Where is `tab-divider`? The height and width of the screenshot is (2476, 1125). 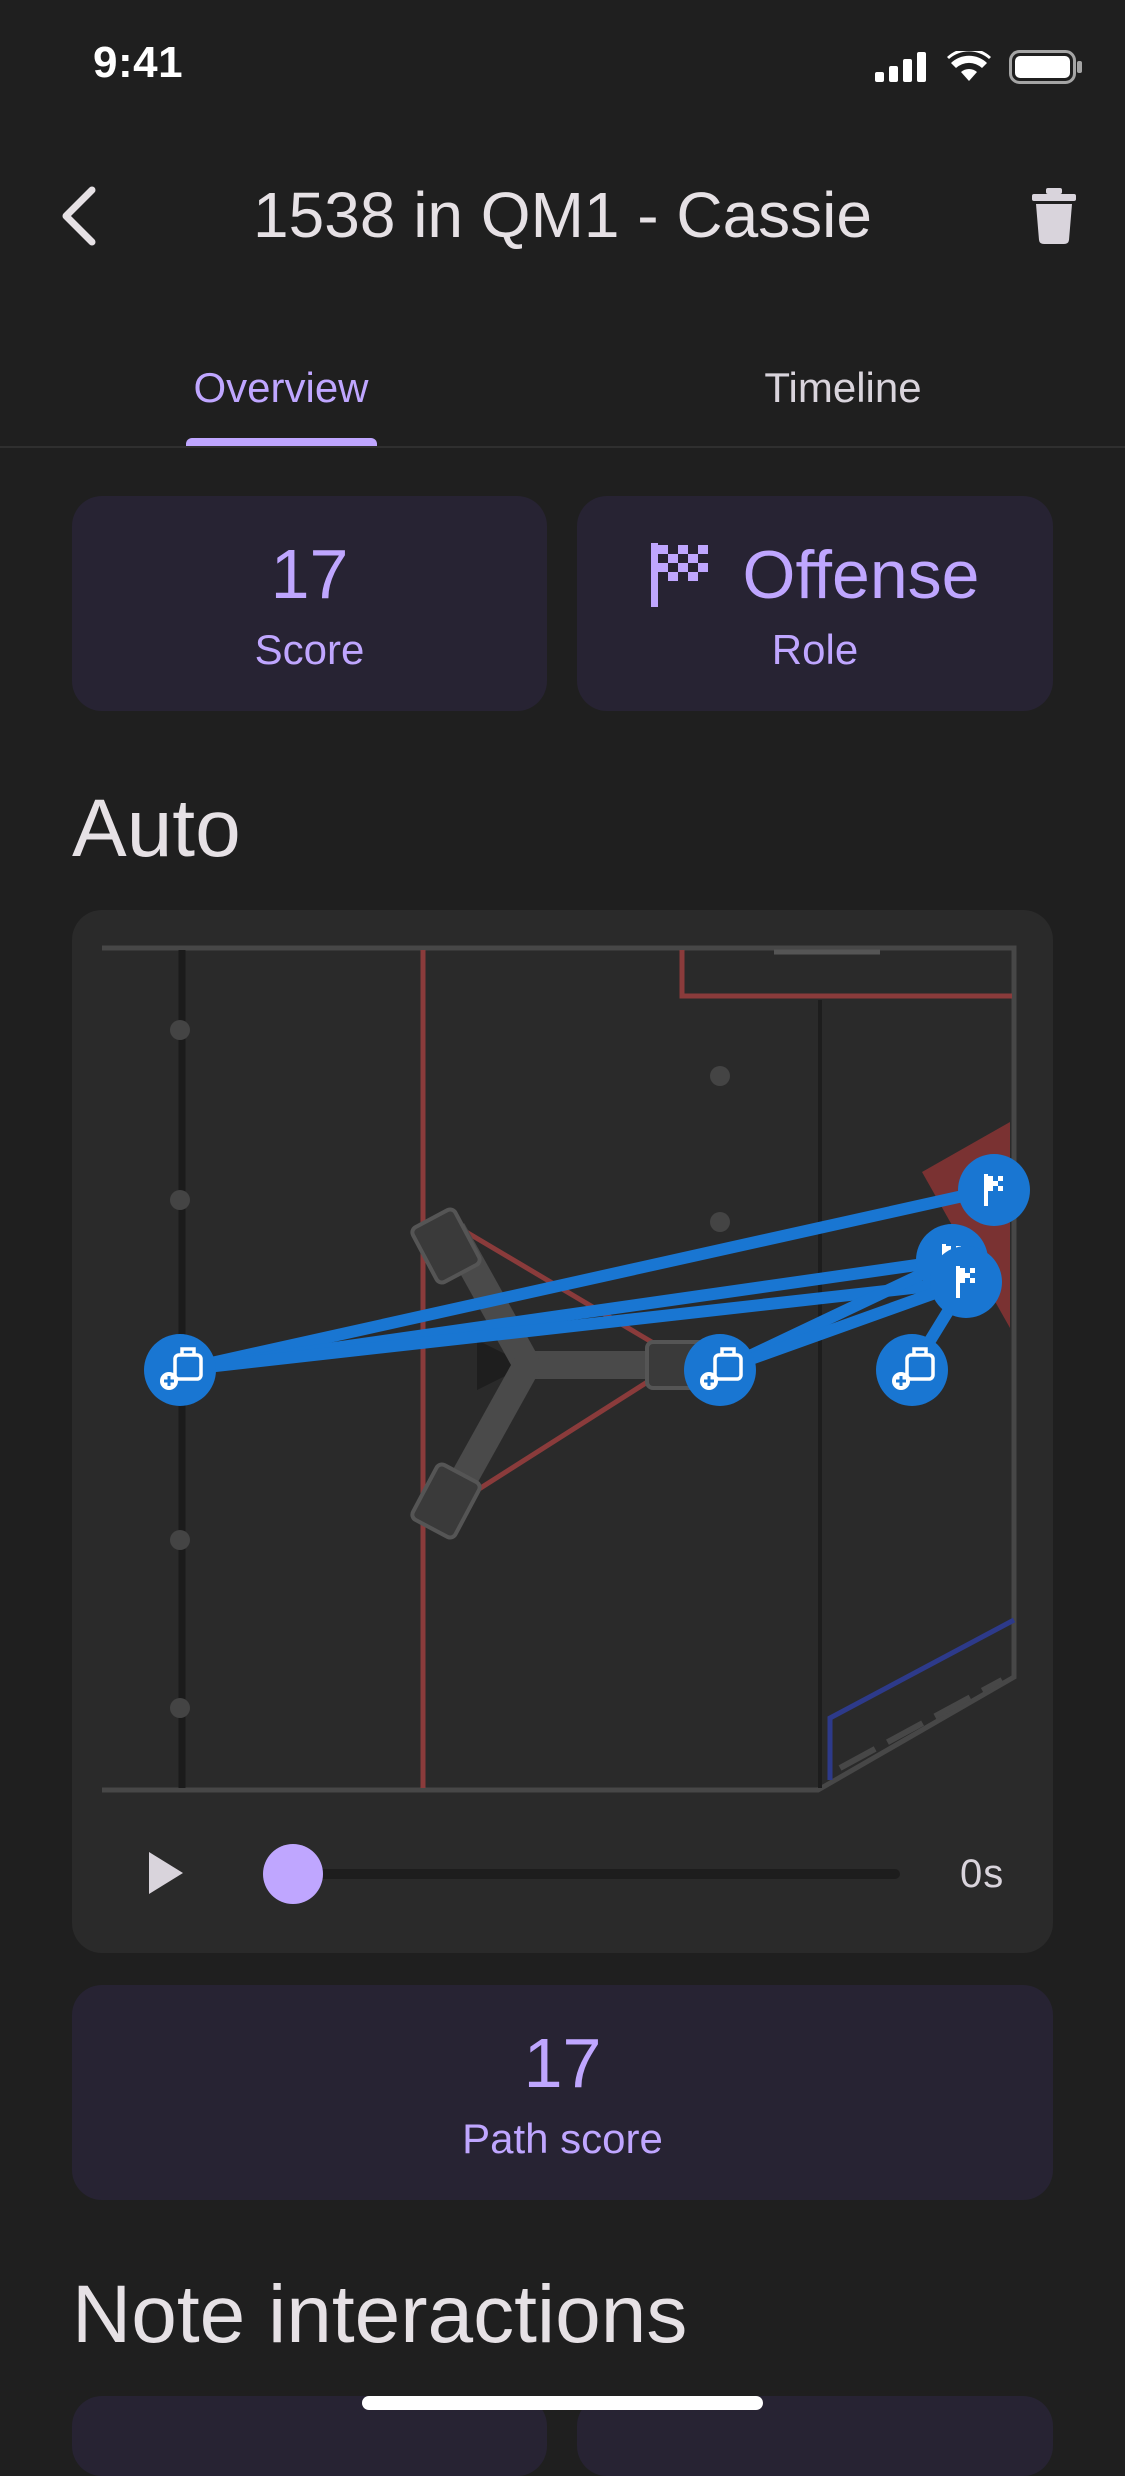
tab-divider is located at coordinates (562, 447).